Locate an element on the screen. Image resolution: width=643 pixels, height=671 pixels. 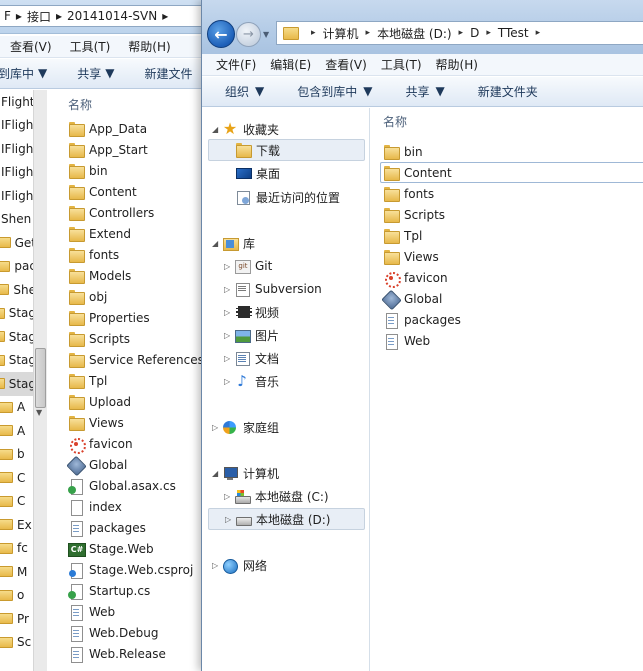
file-row: Stage.Web is located at coordinates (126, 548).